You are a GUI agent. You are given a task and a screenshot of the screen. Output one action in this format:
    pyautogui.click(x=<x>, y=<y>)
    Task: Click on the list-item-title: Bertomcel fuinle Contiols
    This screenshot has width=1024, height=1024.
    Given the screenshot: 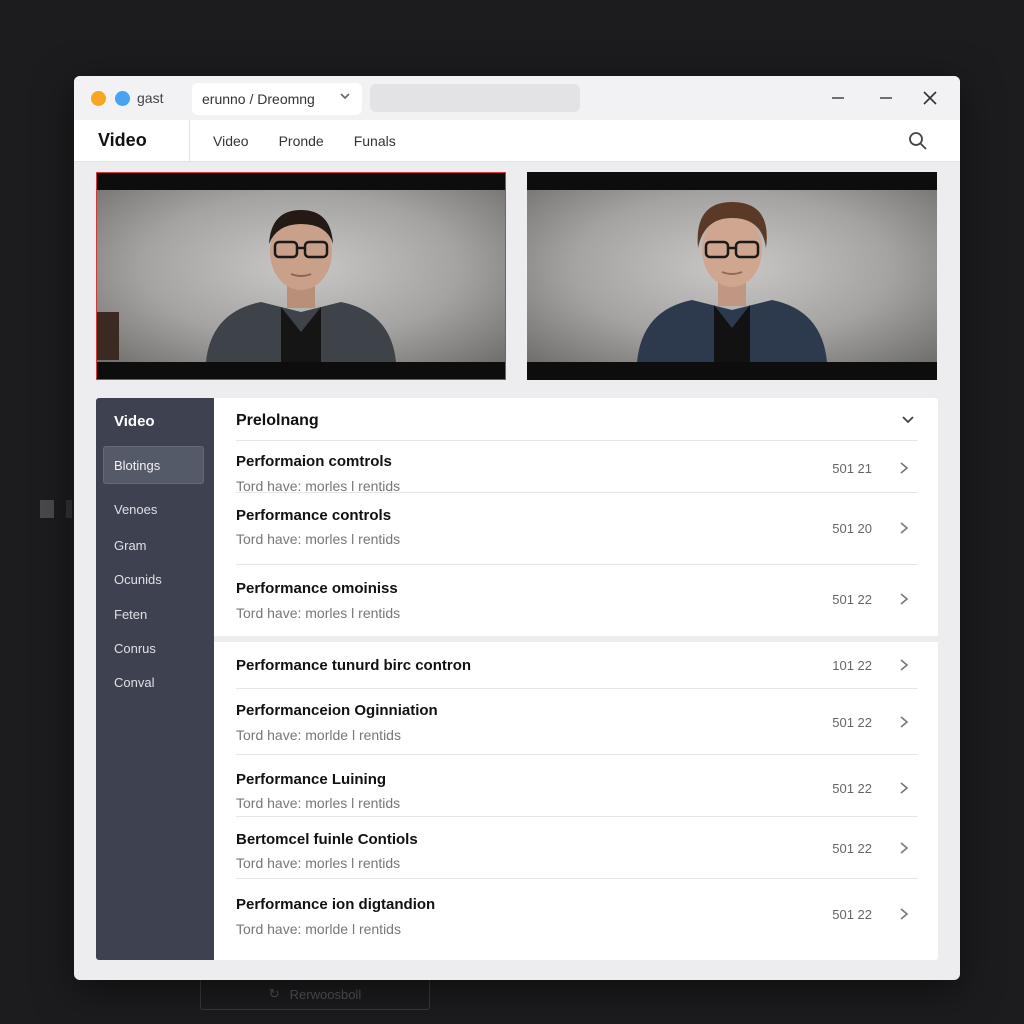 What is the action you would take?
    pyautogui.click(x=327, y=839)
    